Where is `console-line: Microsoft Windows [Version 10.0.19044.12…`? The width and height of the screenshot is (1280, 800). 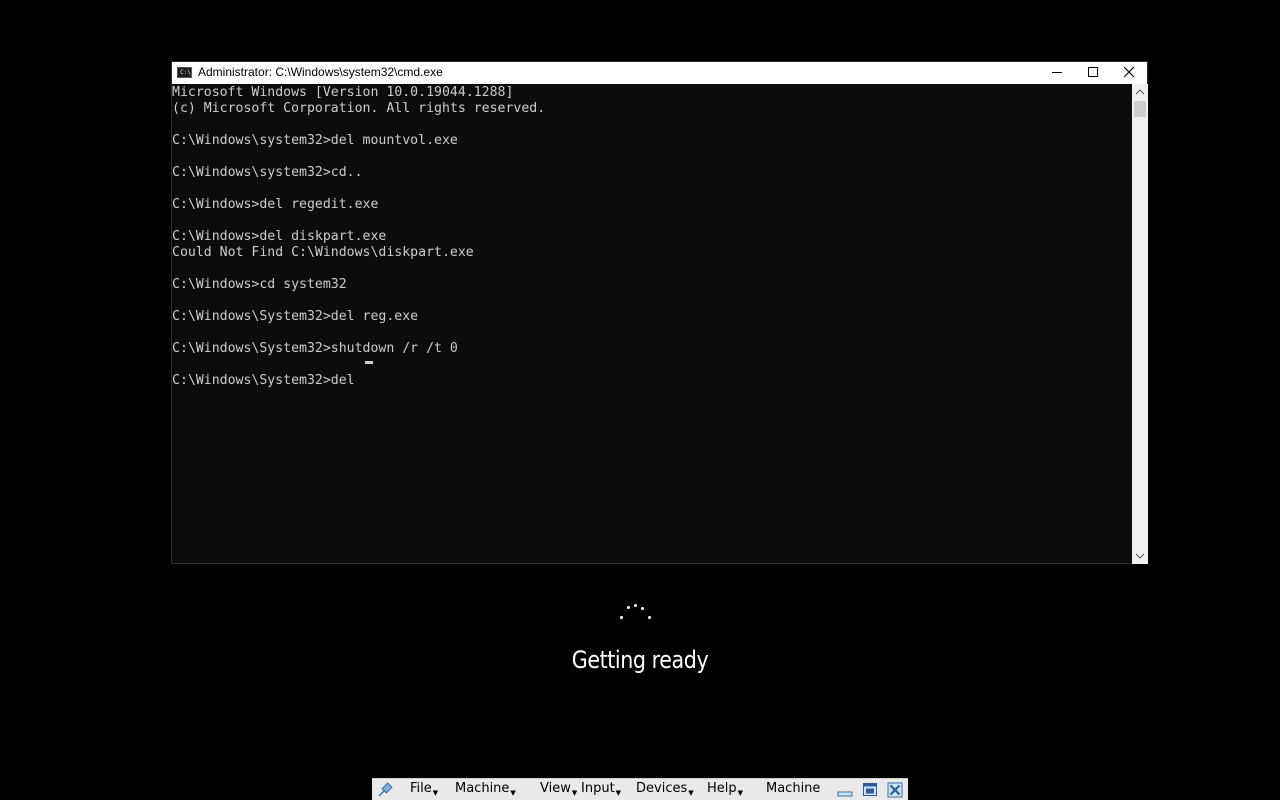 console-line: Microsoft Windows [Version 10.0.19044.12… is located at coordinates (343, 92).